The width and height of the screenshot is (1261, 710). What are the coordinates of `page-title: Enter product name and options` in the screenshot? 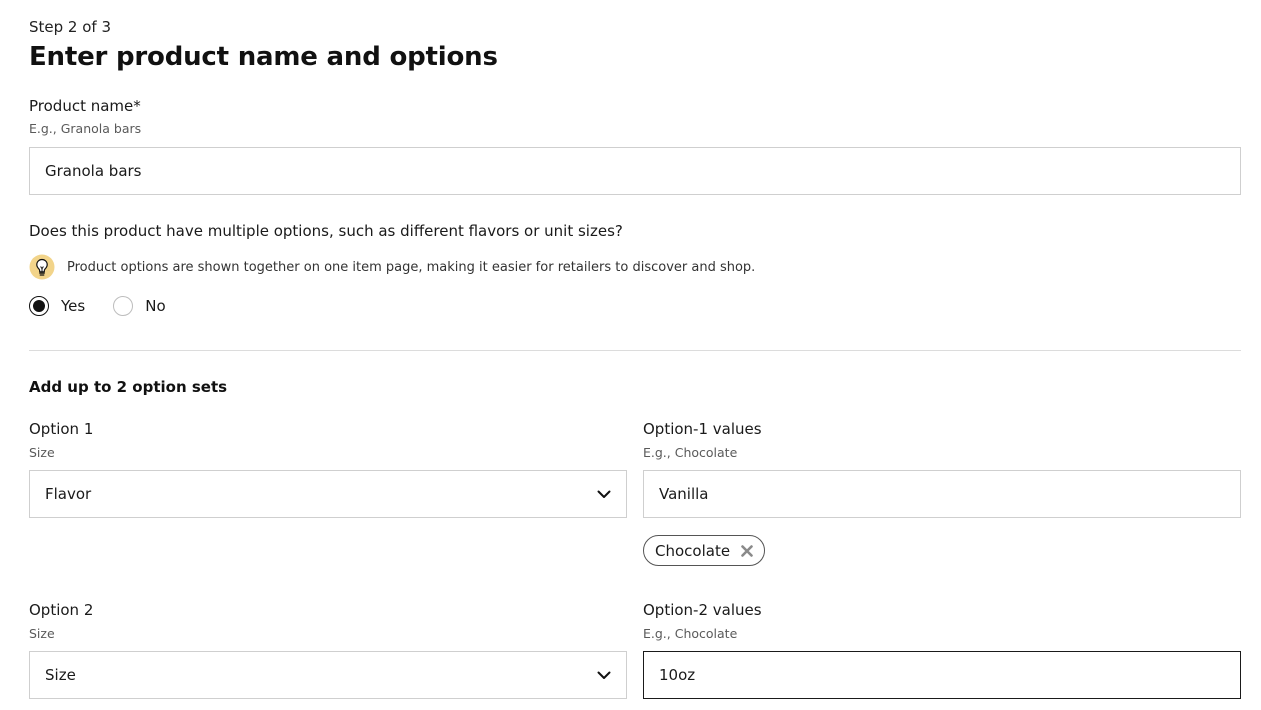 It's located at (263, 57).